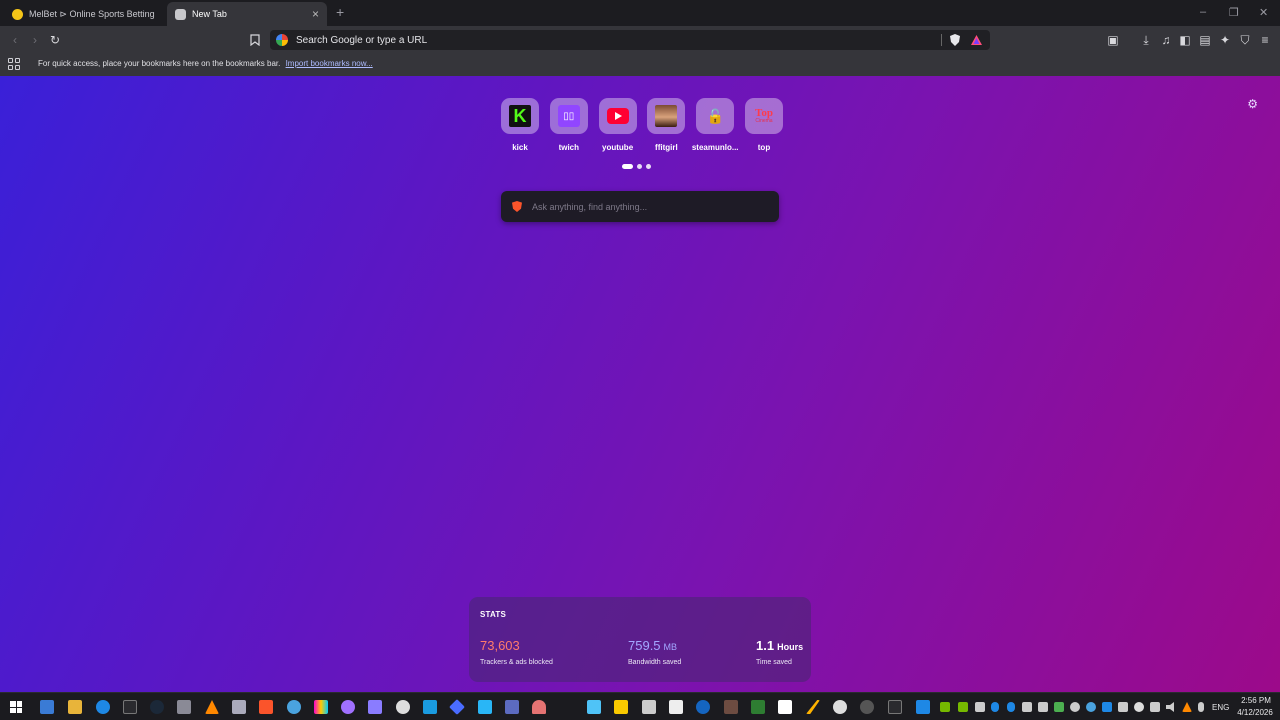 The height and width of the screenshot is (720, 1280). I want to click on top-site-top: Top Cinema top, so click(764, 125).